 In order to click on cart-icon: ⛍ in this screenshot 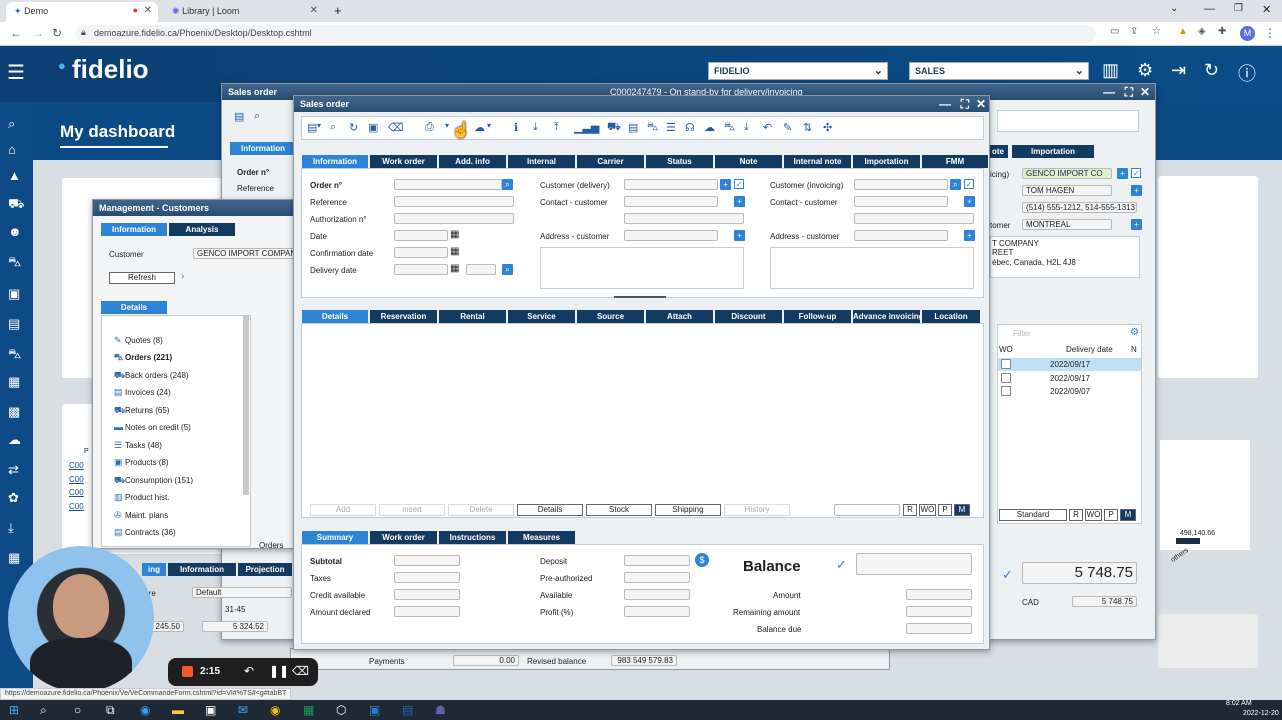, I will do `click(14, 355)`.